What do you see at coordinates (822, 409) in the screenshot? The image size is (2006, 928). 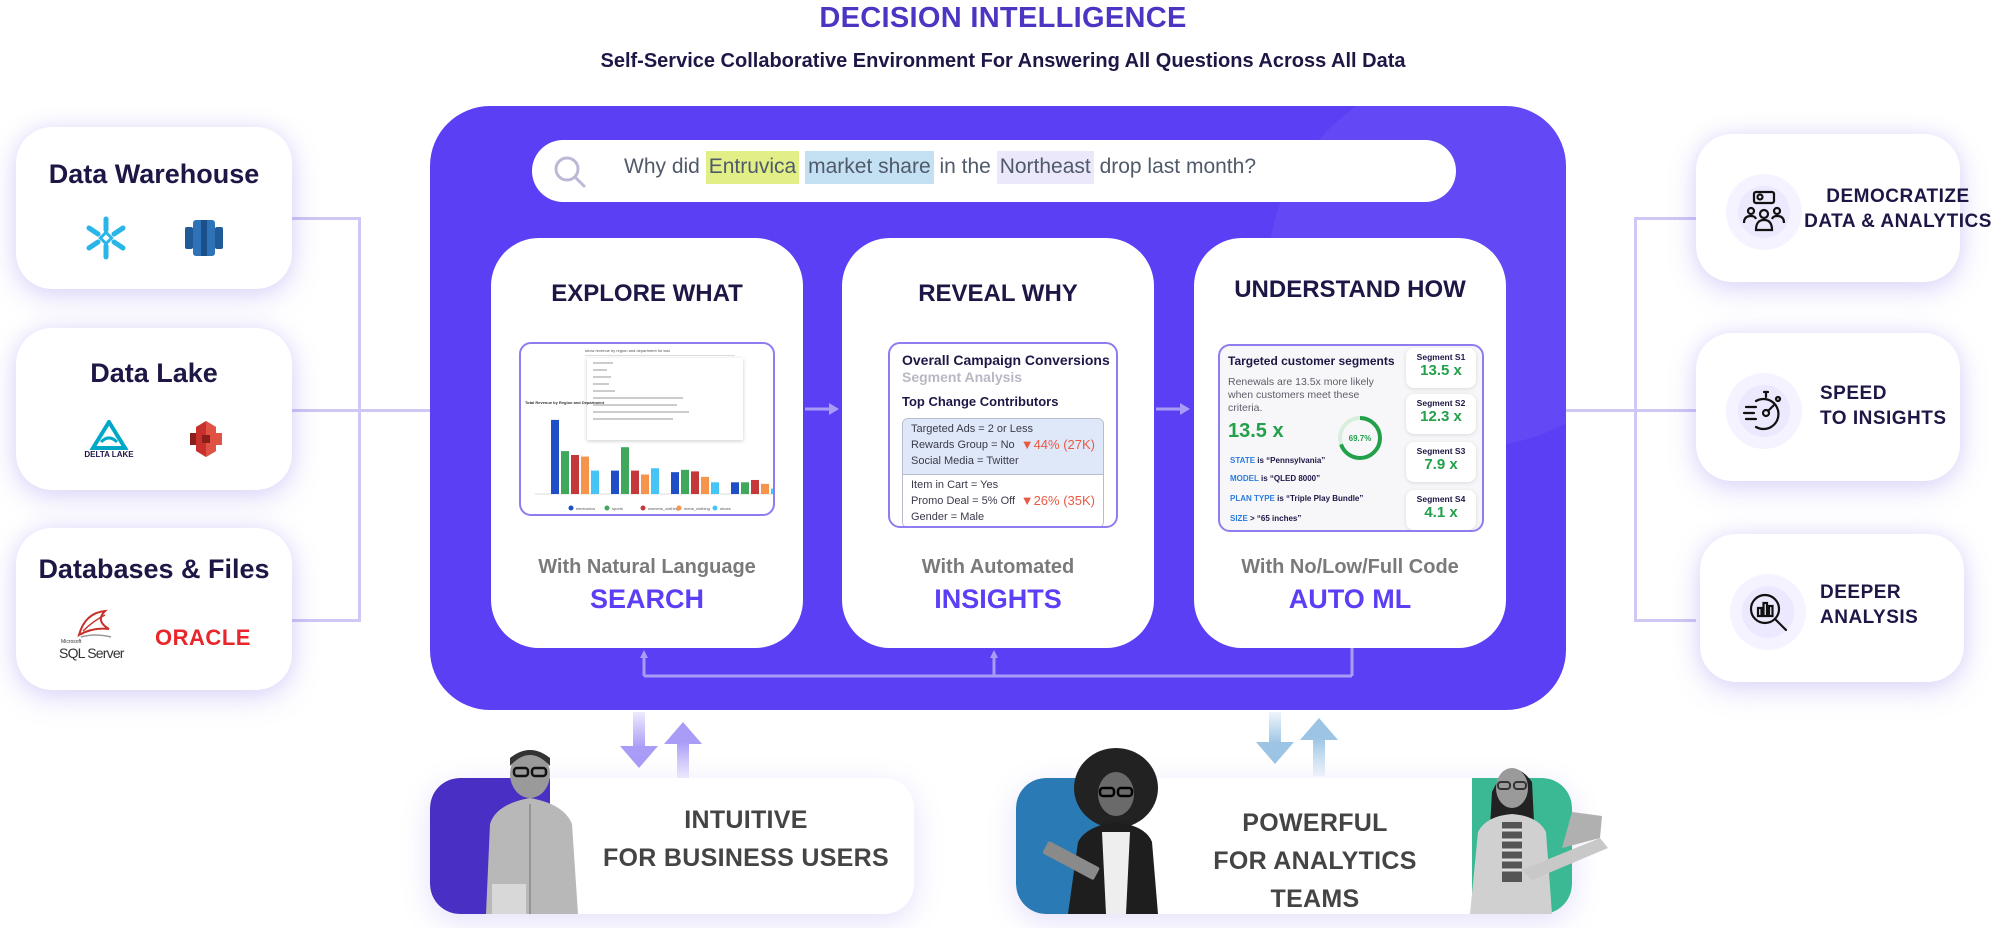 I see `arrow-right-icon` at bounding box center [822, 409].